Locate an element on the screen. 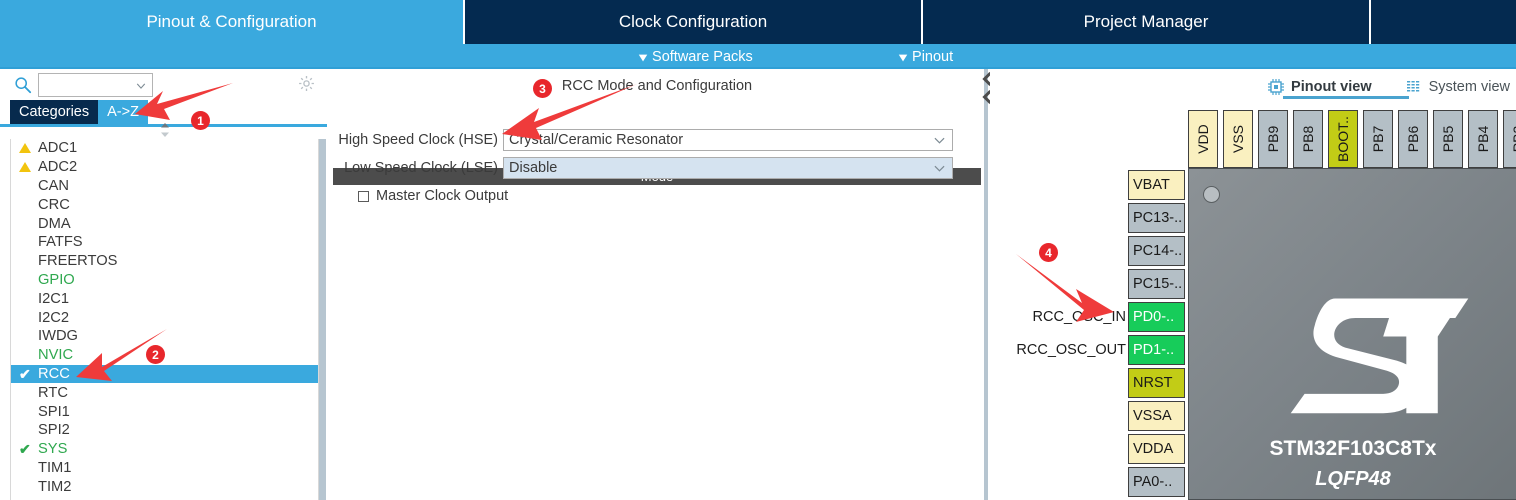  chip-top-pin-row: VDD VSS PB9 PB8 BOOT.. PB7 PB6 PB5 PB4 PB3 is located at coordinates (1352, 139).